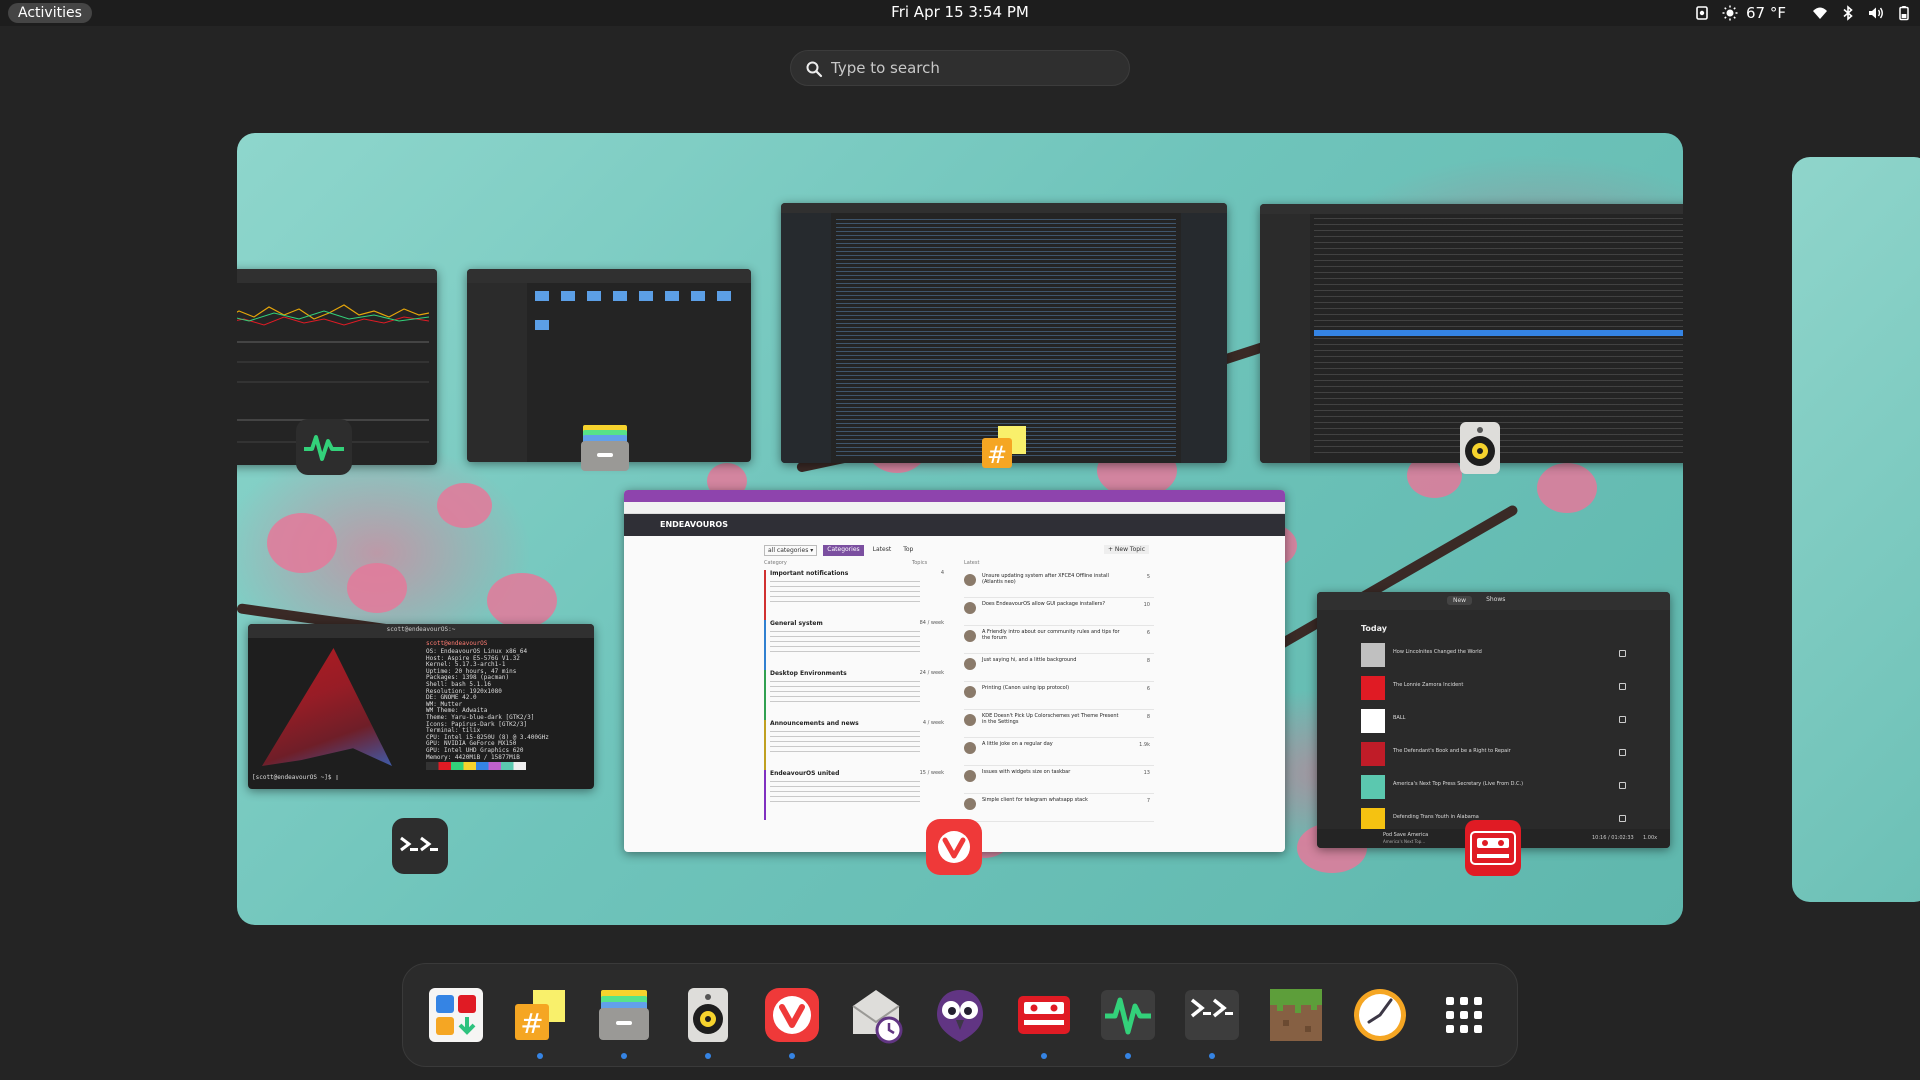  What do you see at coordinates (1904, 13) in the screenshot?
I see `battery-icon` at bounding box center [1904, 13].